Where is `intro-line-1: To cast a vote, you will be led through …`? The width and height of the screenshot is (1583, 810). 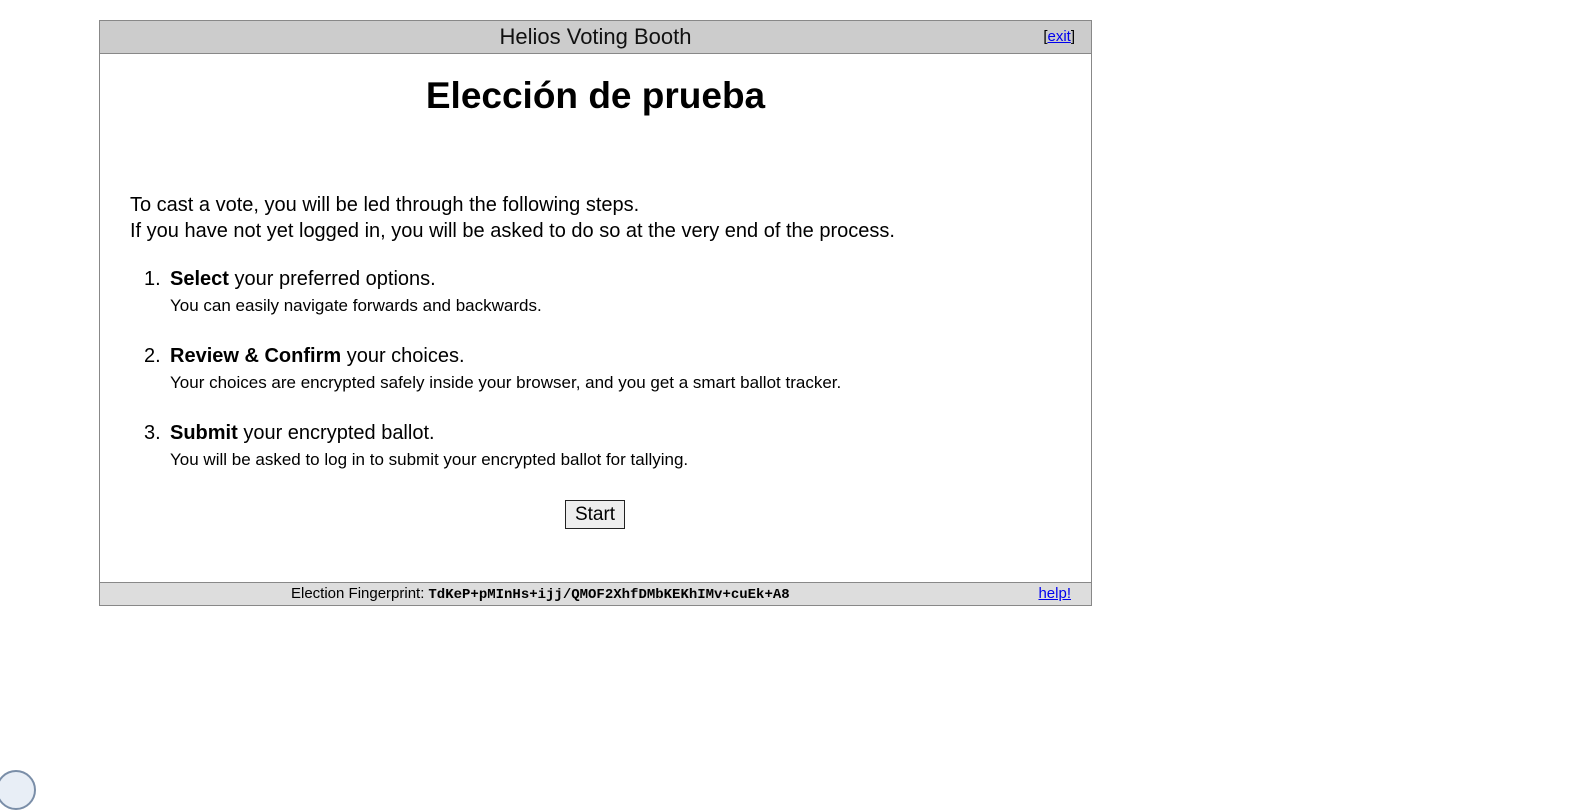 intro-line-1: To cast a vote, you will be led through … is located at coordinates (385, 205).